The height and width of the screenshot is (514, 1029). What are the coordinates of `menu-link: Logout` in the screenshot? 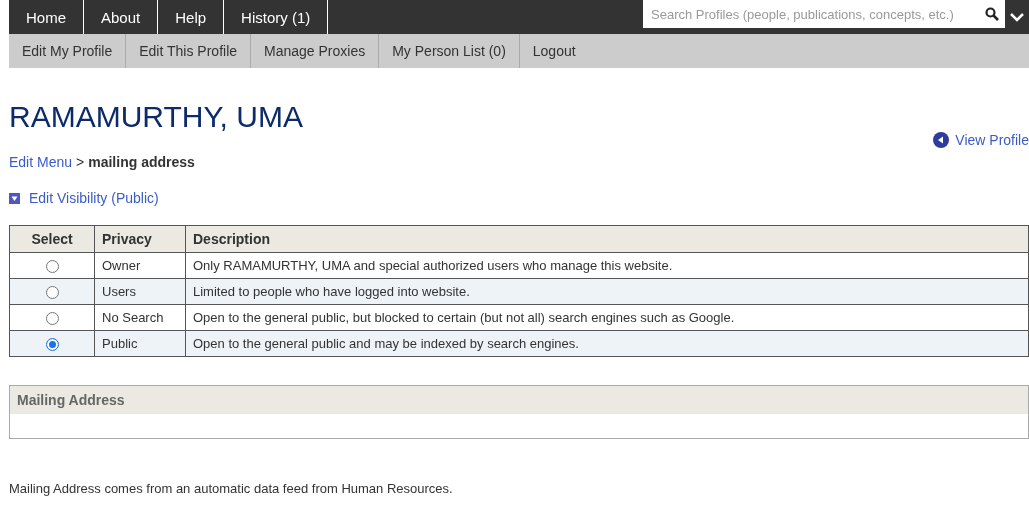 It's located at (554, 51).